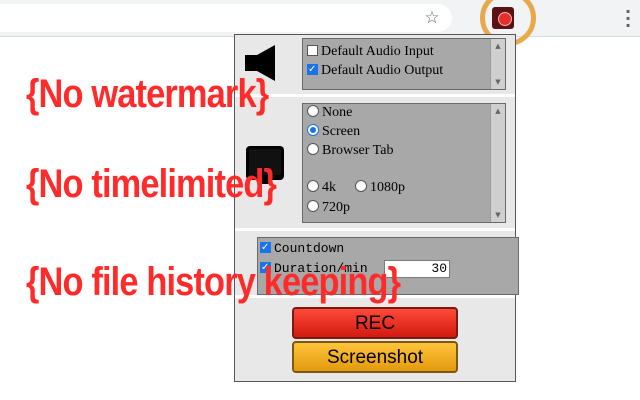  What do you see at coordinates (312, 70) in the screenshot?
I see `audio-output-checkbox` at bounding box center [312, 70].